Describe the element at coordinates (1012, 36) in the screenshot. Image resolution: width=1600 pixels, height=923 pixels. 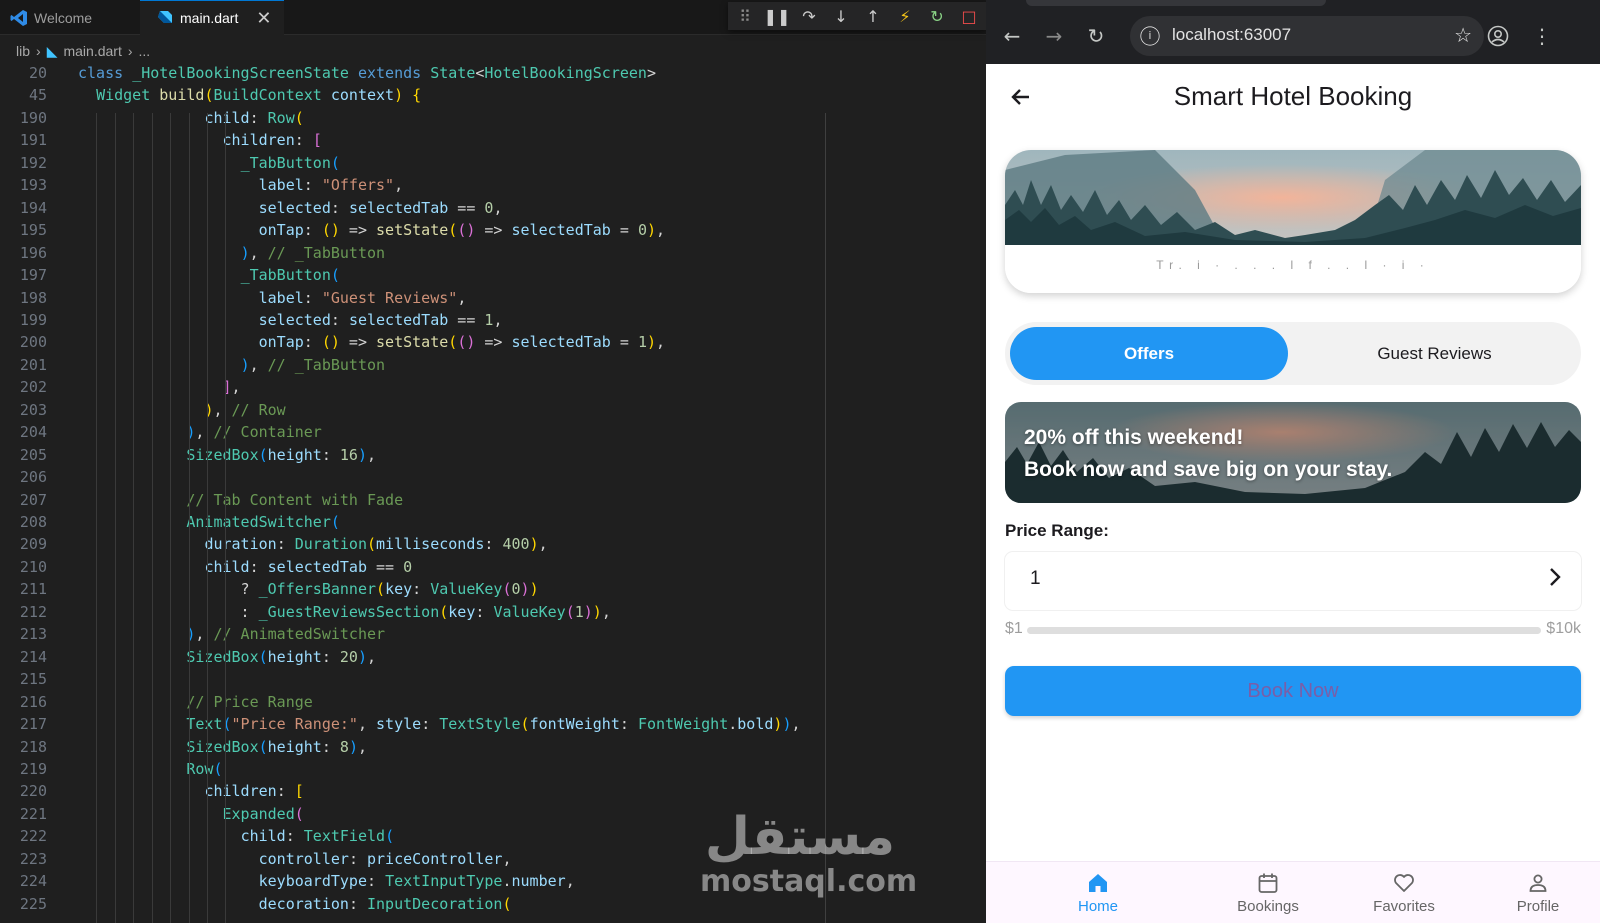
I see `back-icon: ←` at that location.